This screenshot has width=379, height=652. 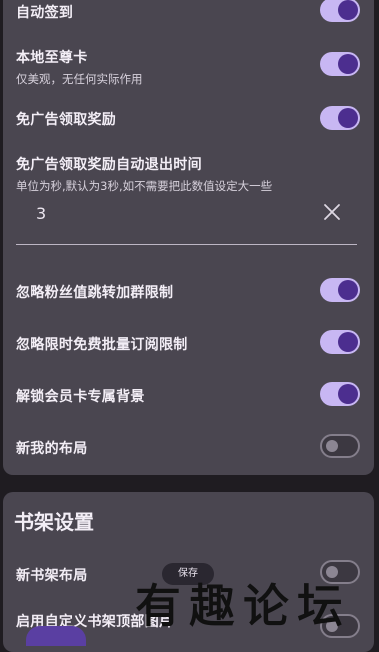 I want to click on auto-exit-time-desc: 单位为秒,默认为3秒,如不需要把此数值设定大一些, so click(x=144, y=186).